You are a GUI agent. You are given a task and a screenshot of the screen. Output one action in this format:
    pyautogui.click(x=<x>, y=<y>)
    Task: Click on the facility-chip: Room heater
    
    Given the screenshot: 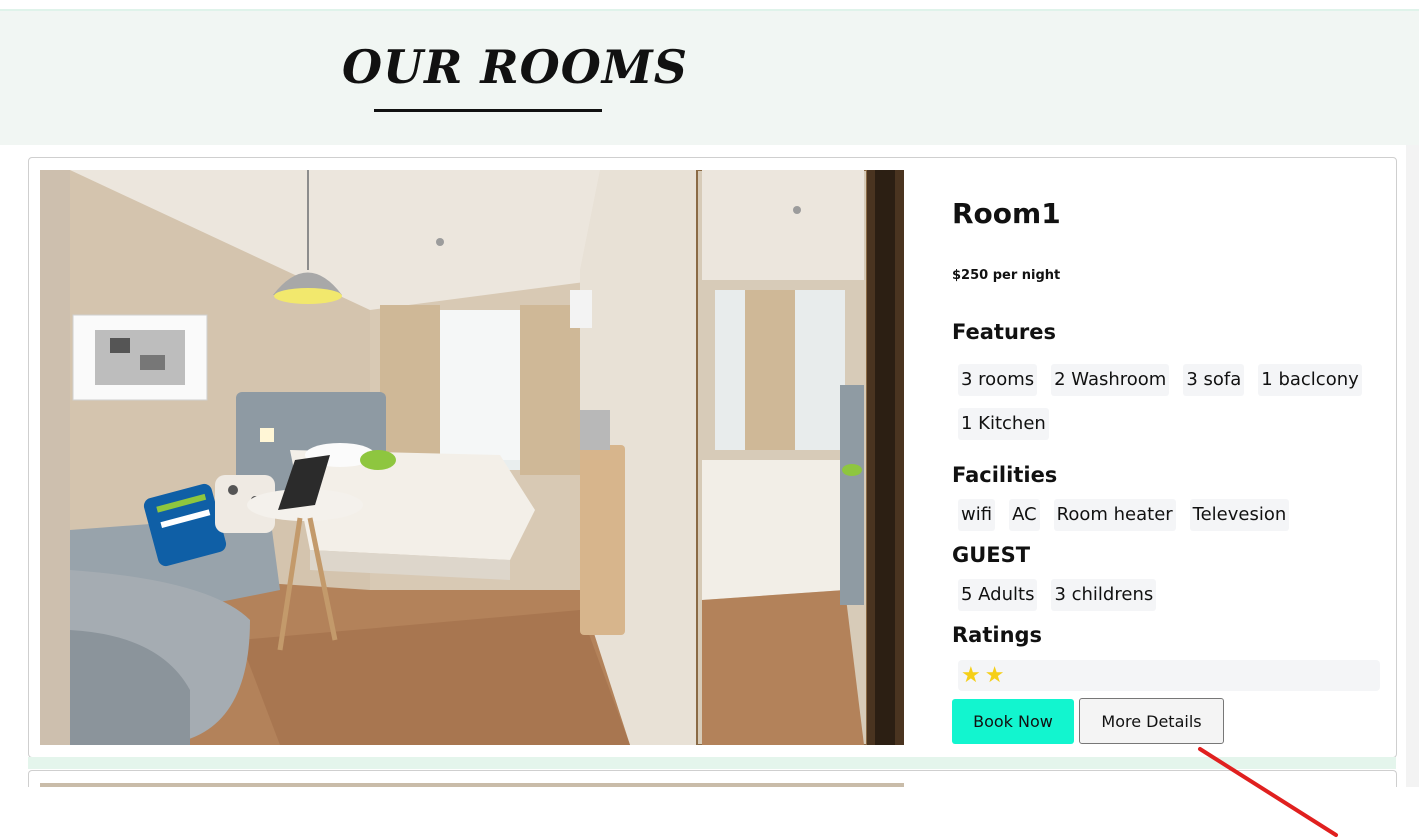 What is the action you would take?
    pyautogui.click(x=1114, y=515)
    